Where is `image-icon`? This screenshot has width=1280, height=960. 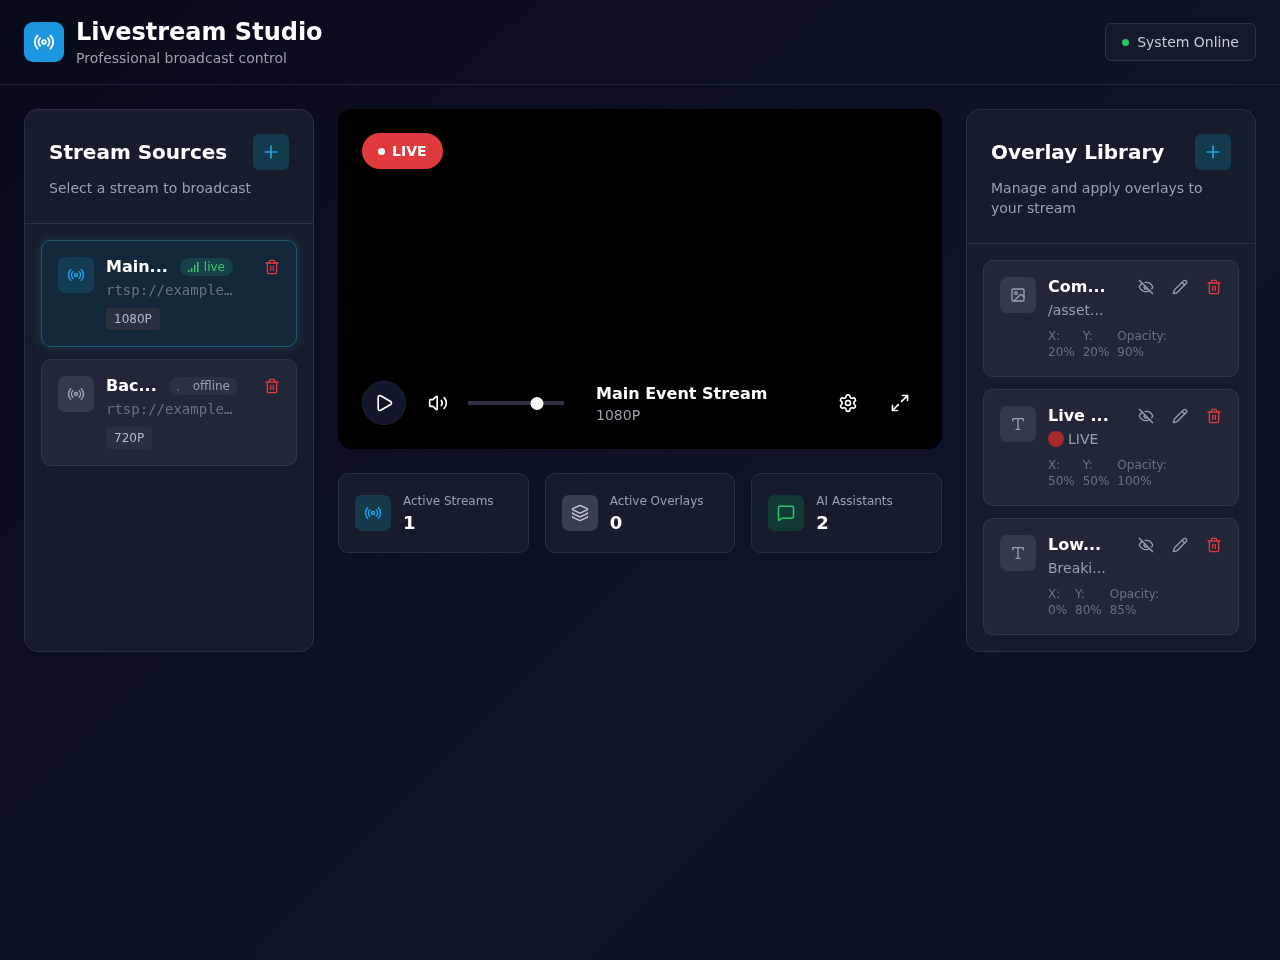
image-icon is located at coordinates (1018, 295).